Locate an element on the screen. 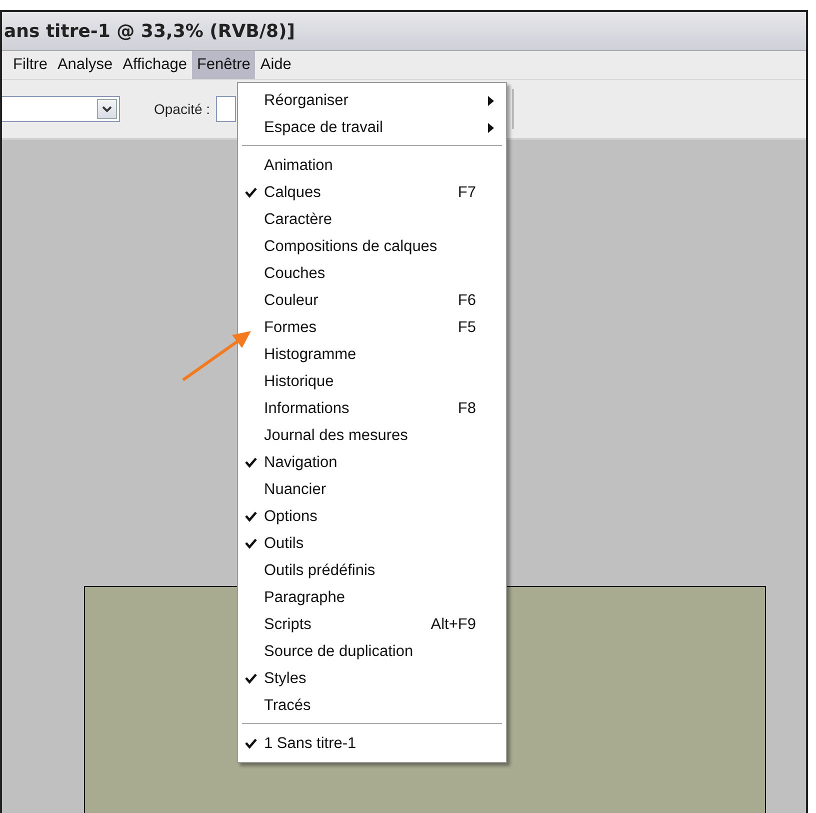  menu-item: Aide is located at coordinates (275, 65).